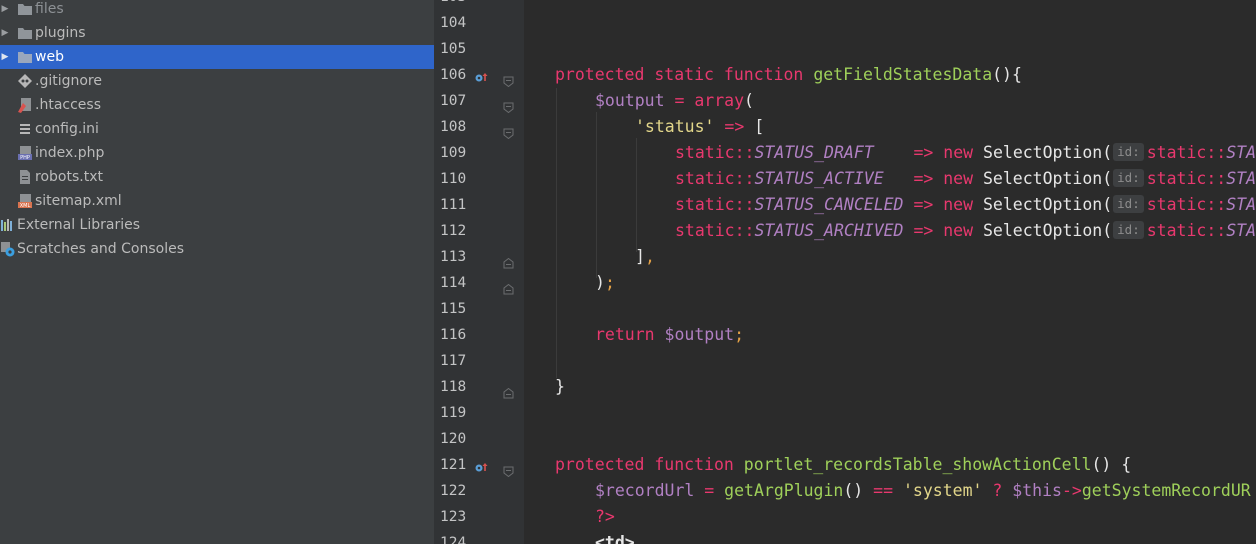 This screenshot has width=1256, height=544. What do you see at coordinates (479, 5) in the screenshot?
I see `line-103: 103` at bounding box center [479, 5].